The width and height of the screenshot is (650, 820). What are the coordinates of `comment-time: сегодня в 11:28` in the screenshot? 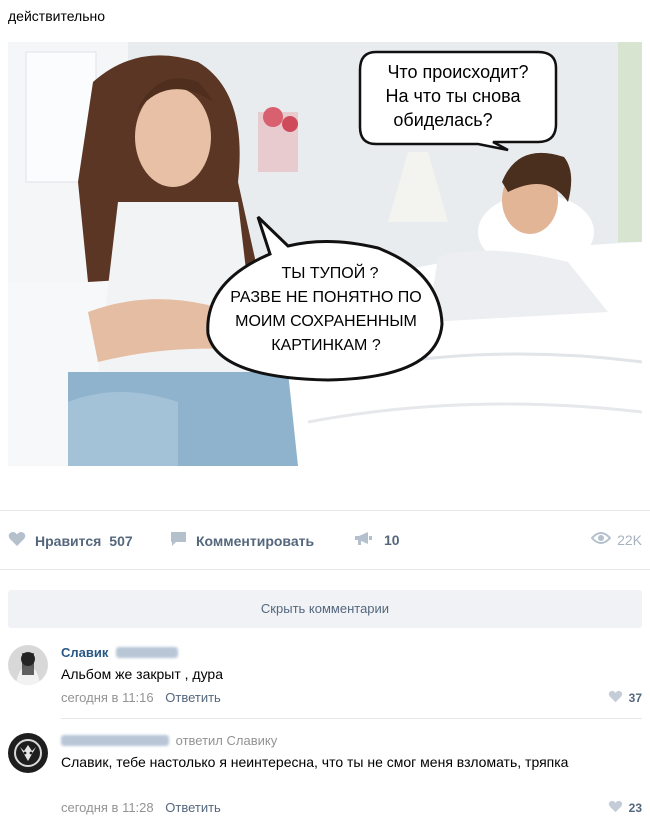 It's located at (107, 807).